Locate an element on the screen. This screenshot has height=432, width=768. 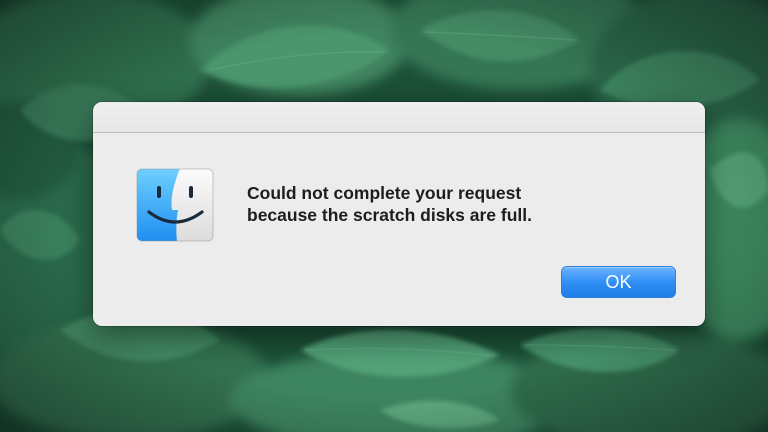
dialog-titlebar is located at coordinates (399, 117).